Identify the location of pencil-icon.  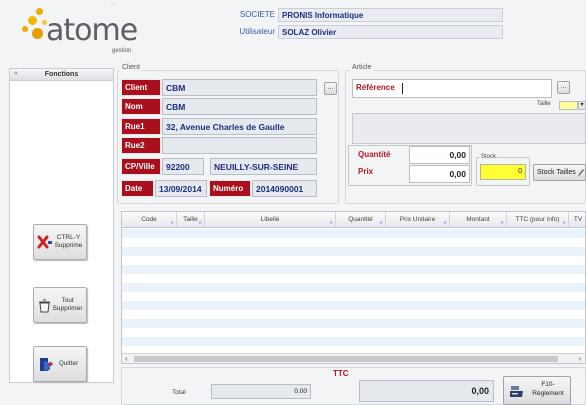
(581, 173).